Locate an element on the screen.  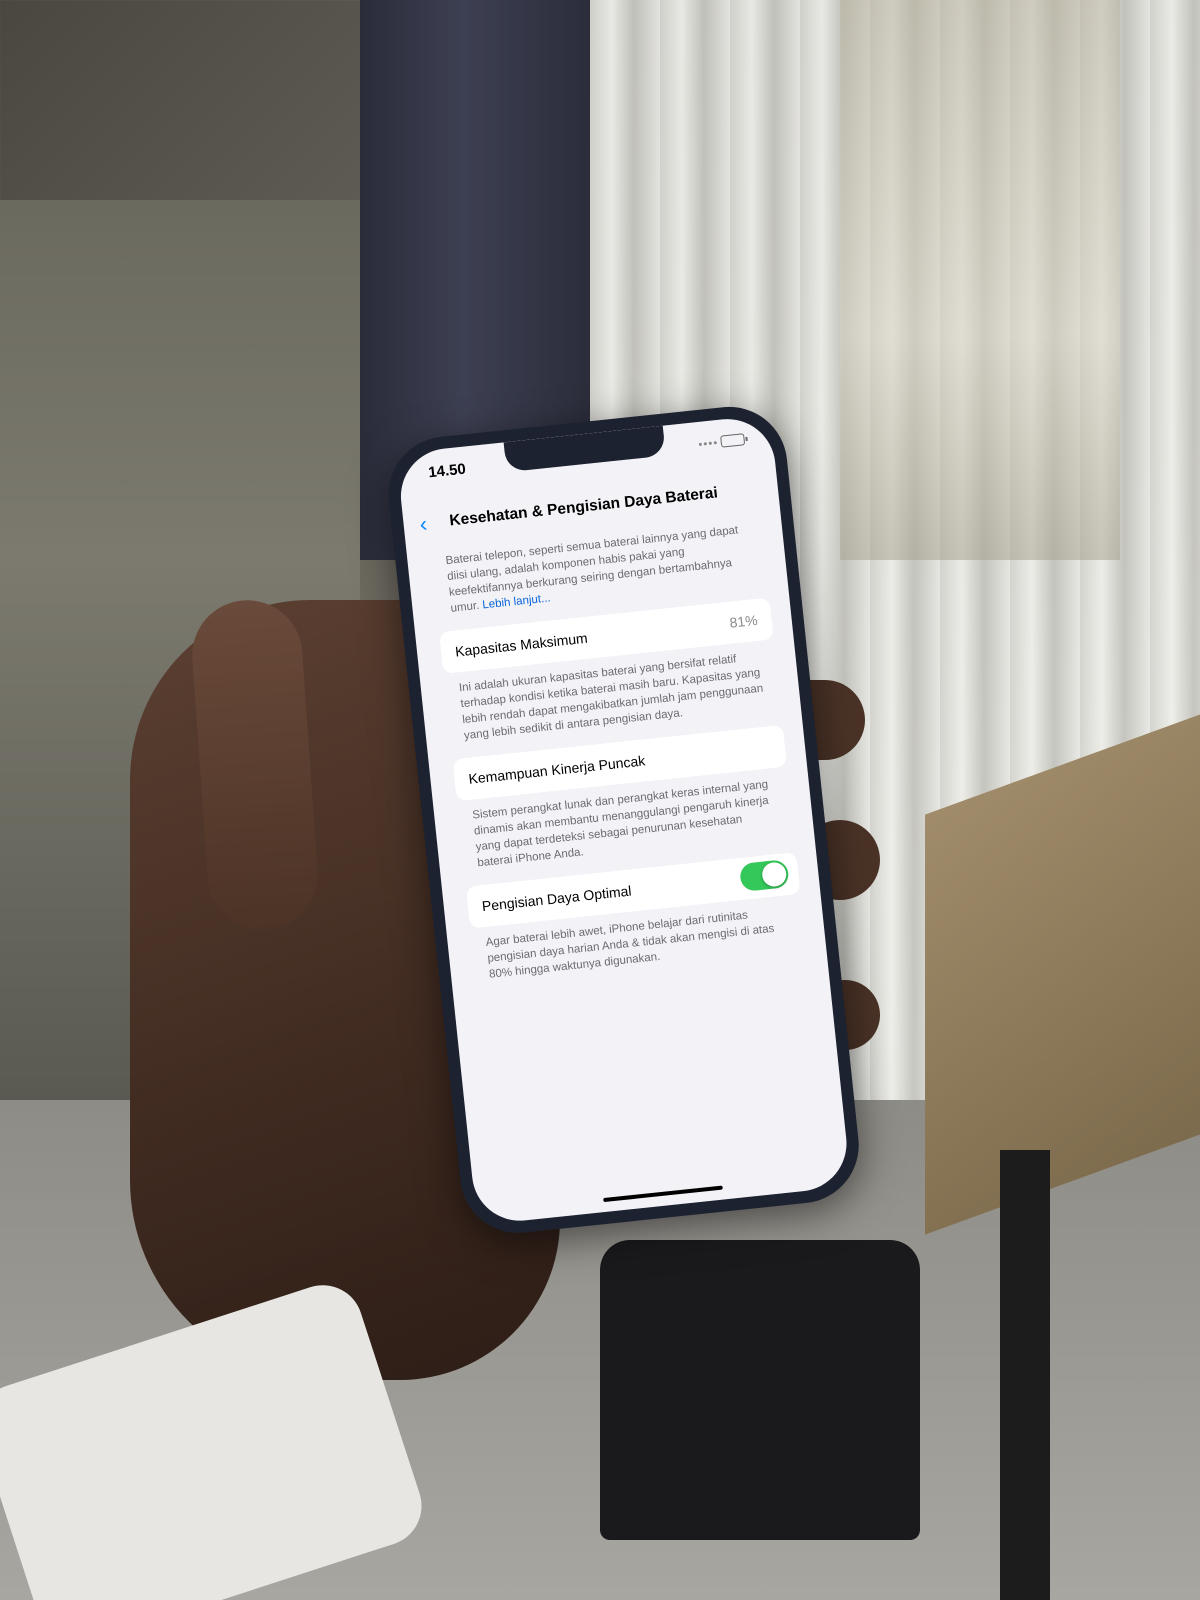
battery-icon is located at coordinates (733, 440).